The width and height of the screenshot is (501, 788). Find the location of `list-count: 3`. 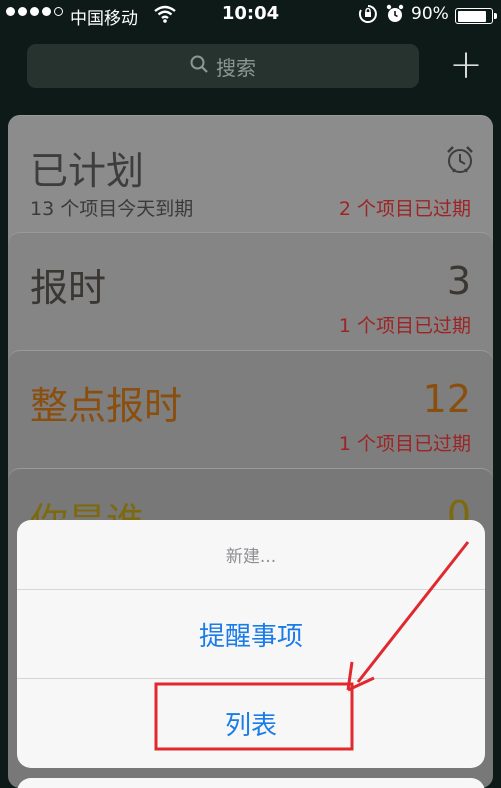

list-count: 3 is located at coordinates (458, 281).